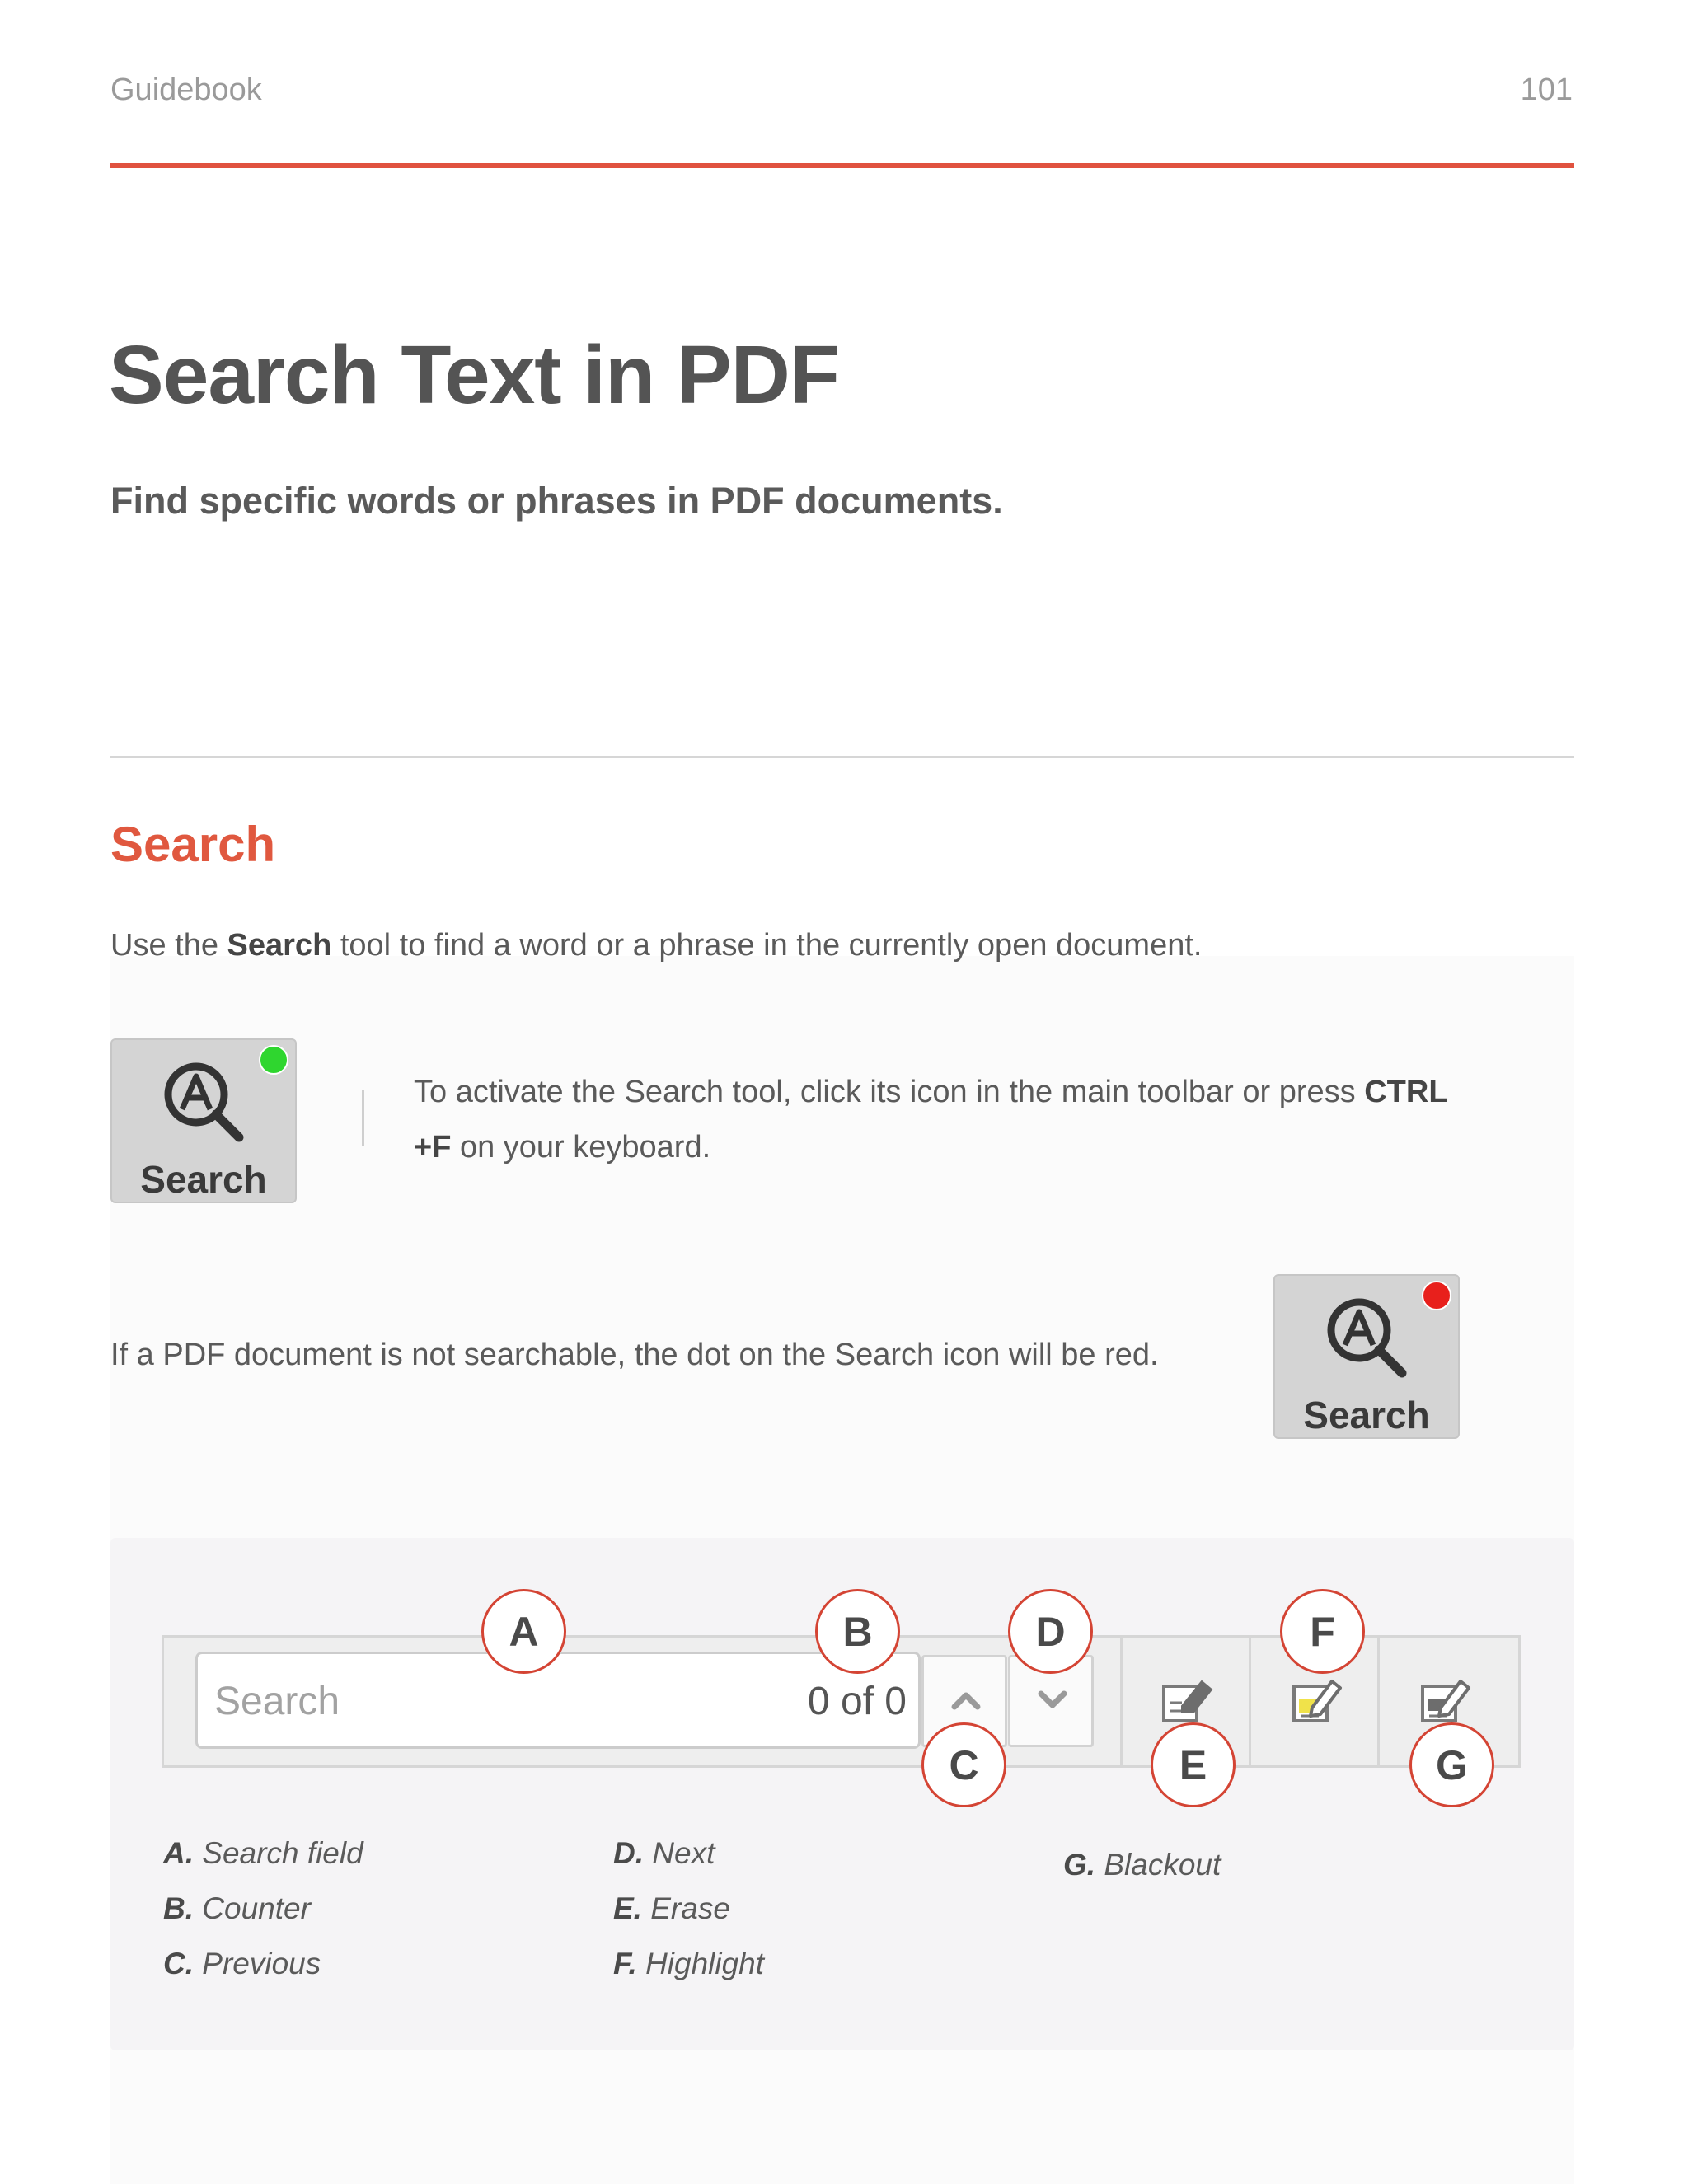  What do you see at coordinates (664, 1853) in the screenshot?
I see `legend-item: D. Next` at bounding box center [664, 1853].